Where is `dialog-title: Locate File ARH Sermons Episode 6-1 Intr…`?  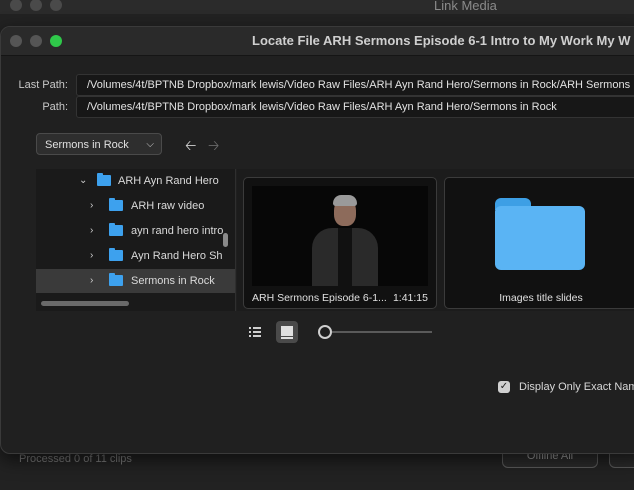 dialog-title: Locate File ARH Sermons Episode 6-1 Intr… is located at coordinates (441, 40).